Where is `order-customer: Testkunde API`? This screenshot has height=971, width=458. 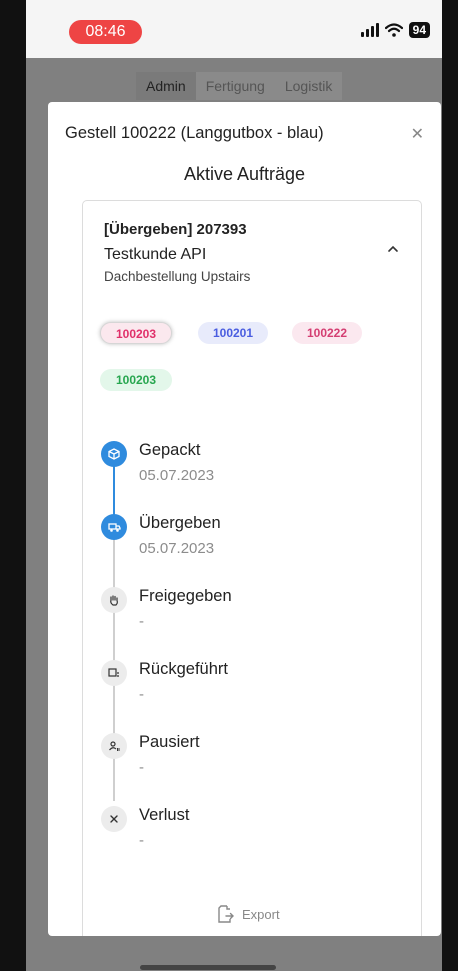
order-customer: Testkunde API is located at coordinates (155, 254).